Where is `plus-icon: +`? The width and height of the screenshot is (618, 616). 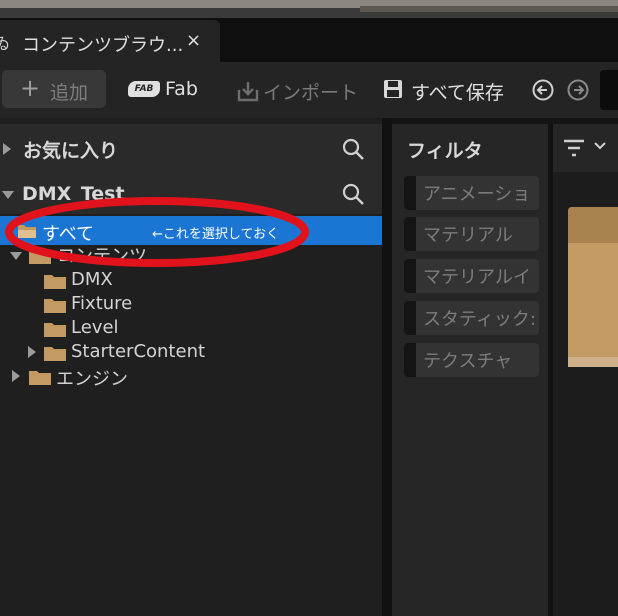
plus-icon: + is located at coordinates (30, 88).